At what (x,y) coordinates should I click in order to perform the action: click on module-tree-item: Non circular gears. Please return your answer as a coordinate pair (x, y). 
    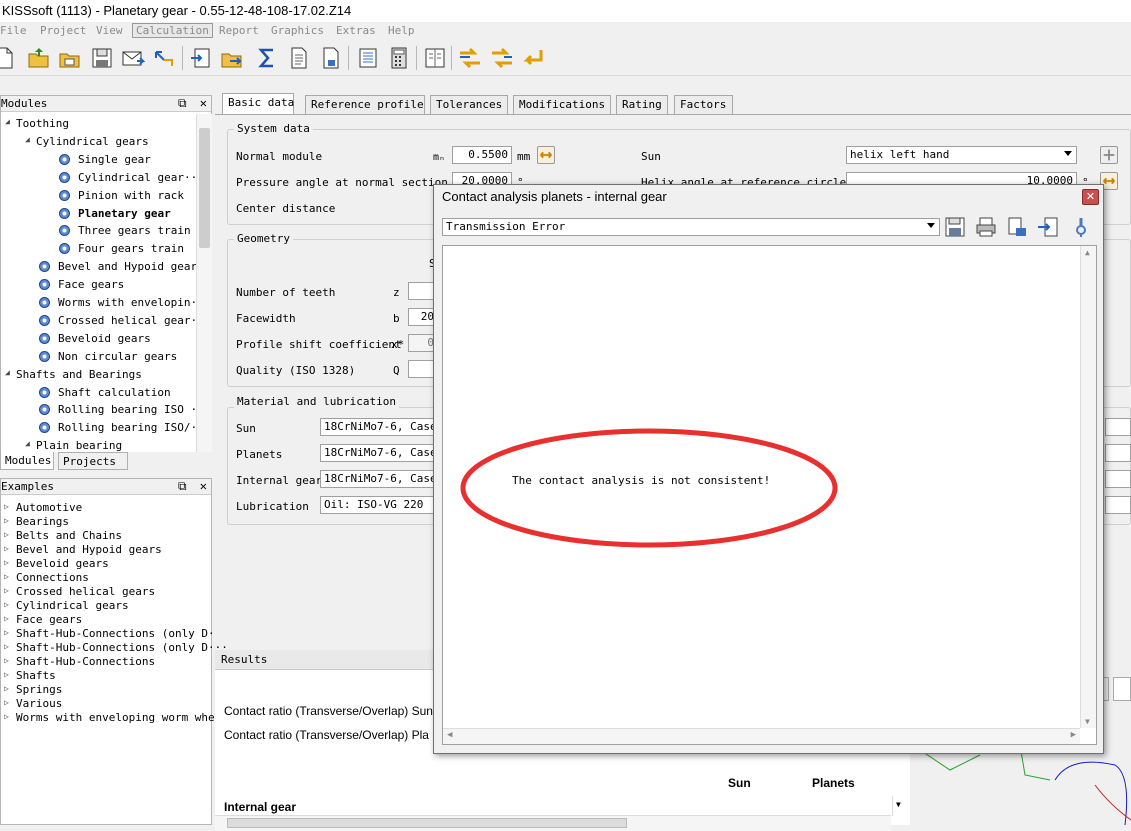
    Looking at the image, I should click on (98, 357).